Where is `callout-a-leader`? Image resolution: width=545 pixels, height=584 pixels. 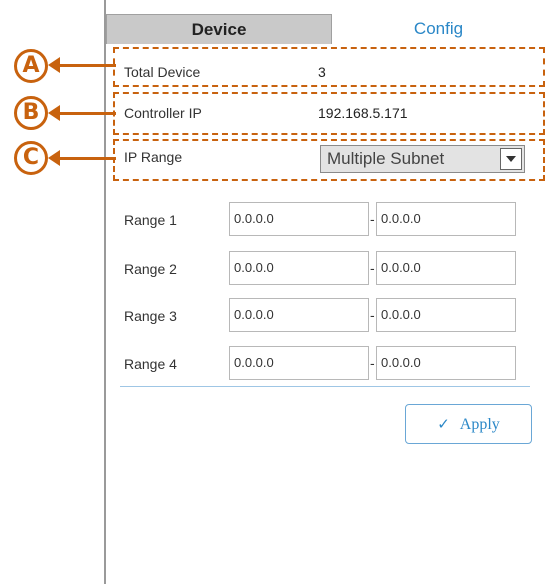 callout-a-leader is located at coordinates (87, 65).